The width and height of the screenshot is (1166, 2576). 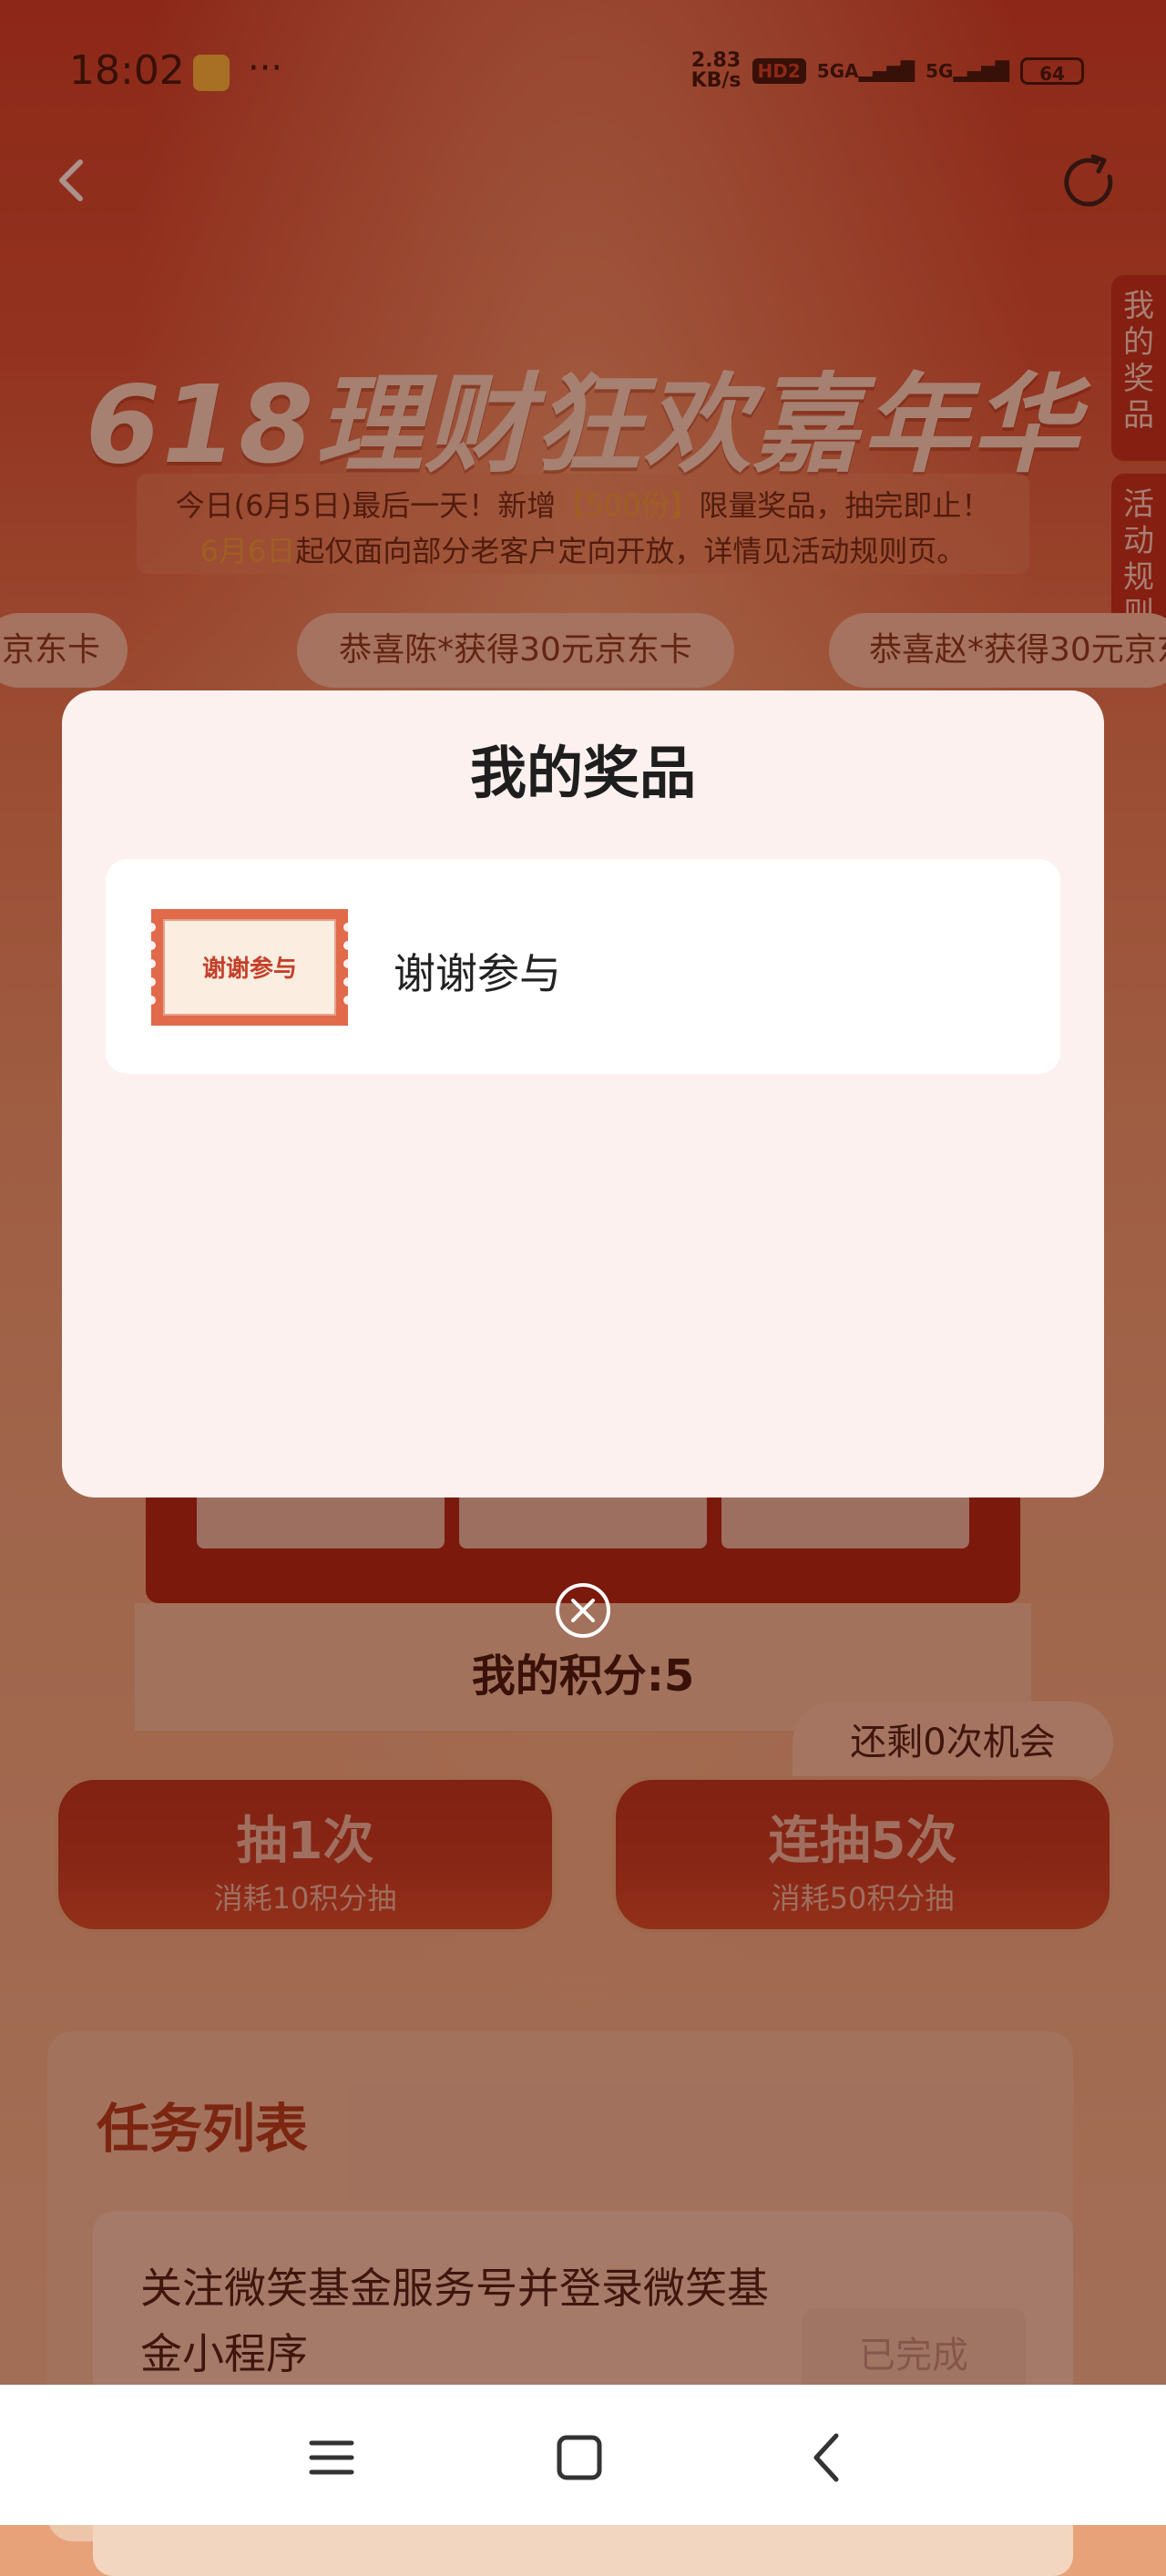 I want to click on ticket-icon: 谢谢参与, so click(x=249, y=967).